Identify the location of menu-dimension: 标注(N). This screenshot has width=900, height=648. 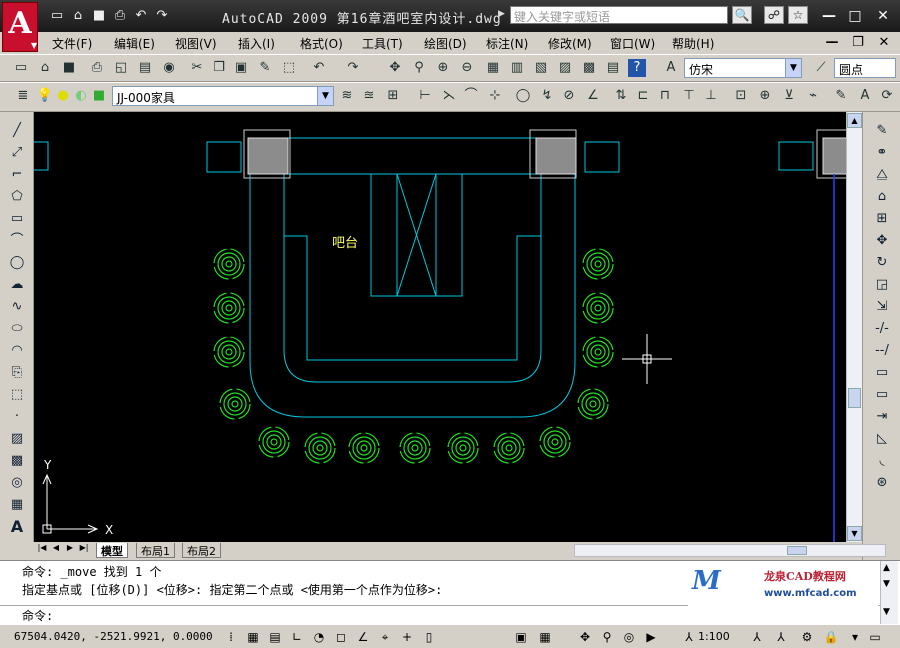
(507, 43).